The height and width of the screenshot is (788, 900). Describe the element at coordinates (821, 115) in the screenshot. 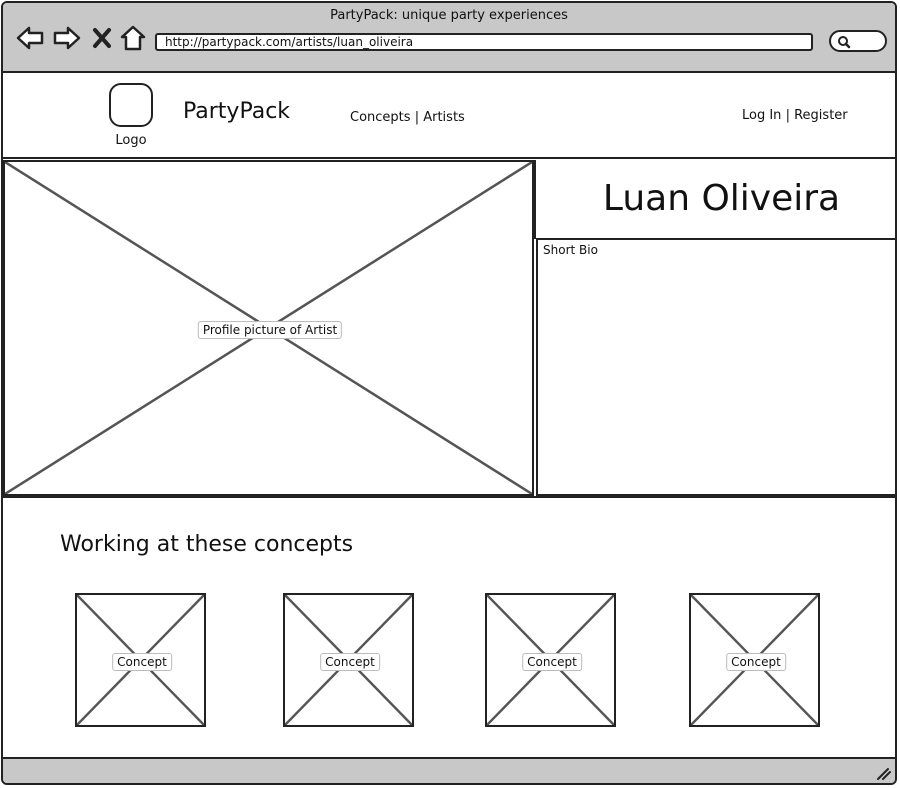

I see `register-link: Register` at that location.